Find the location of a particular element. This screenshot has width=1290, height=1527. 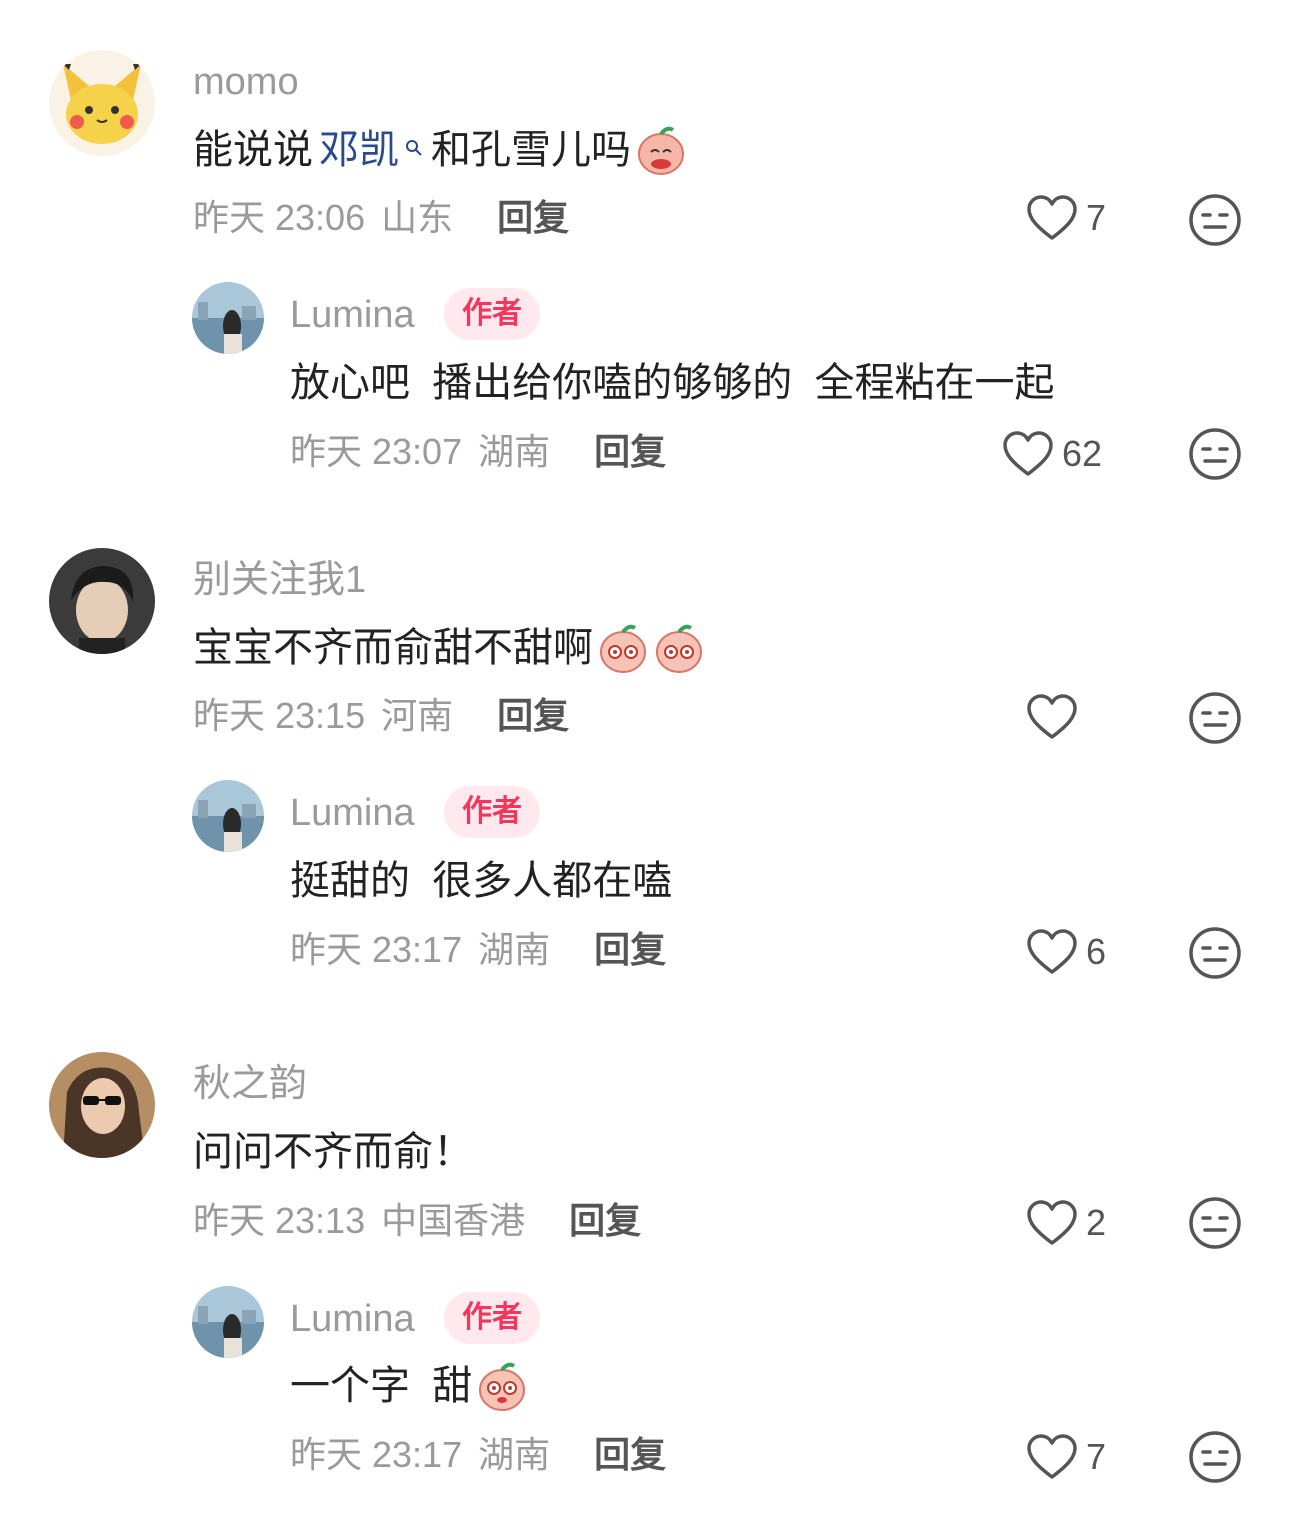

comment-meta: 昨天 23:06 山东 回复 is located at coordinates (384, 218).